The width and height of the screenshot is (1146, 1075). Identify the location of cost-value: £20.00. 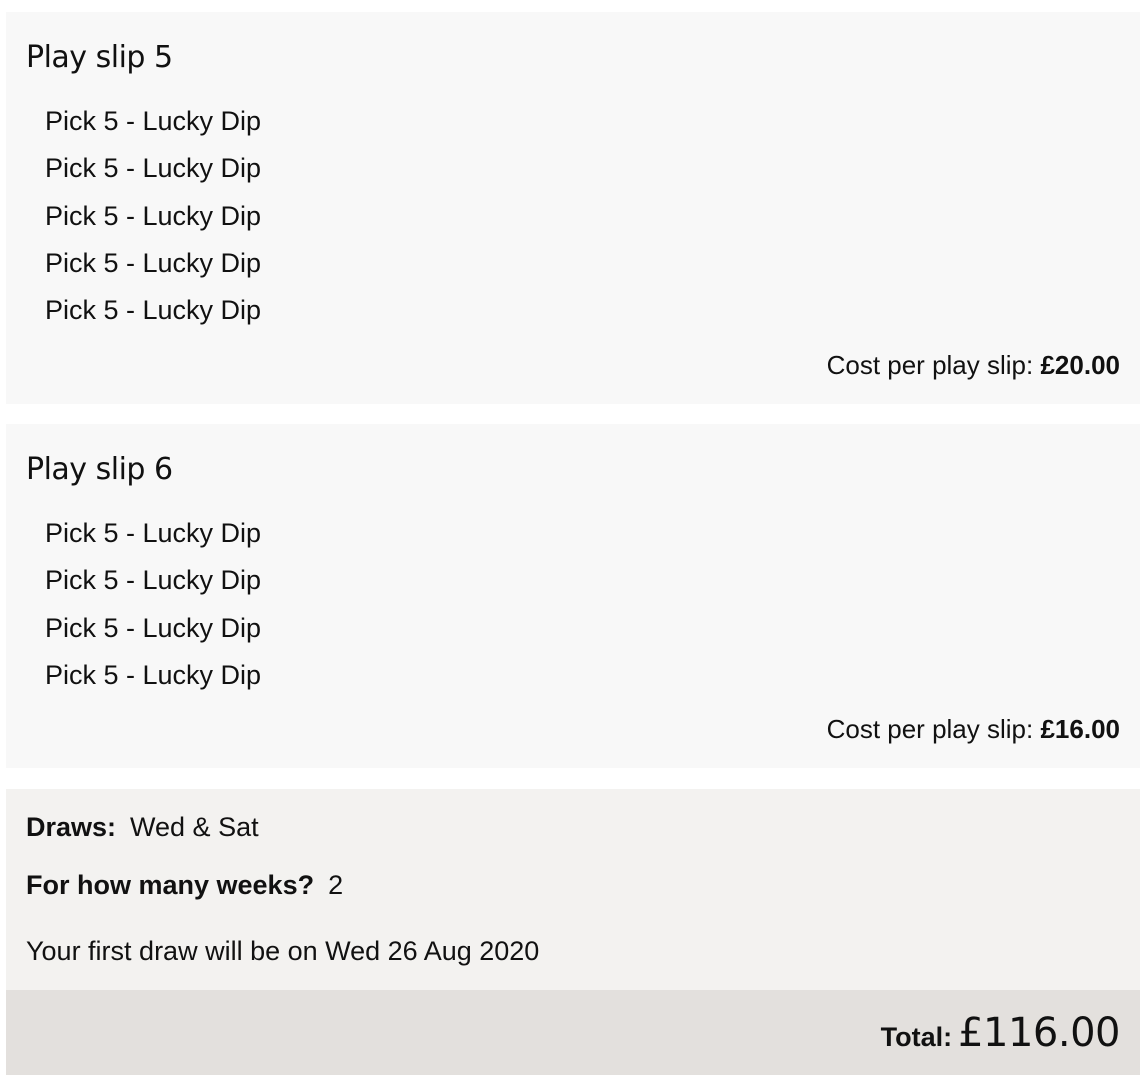
(1080, 365).